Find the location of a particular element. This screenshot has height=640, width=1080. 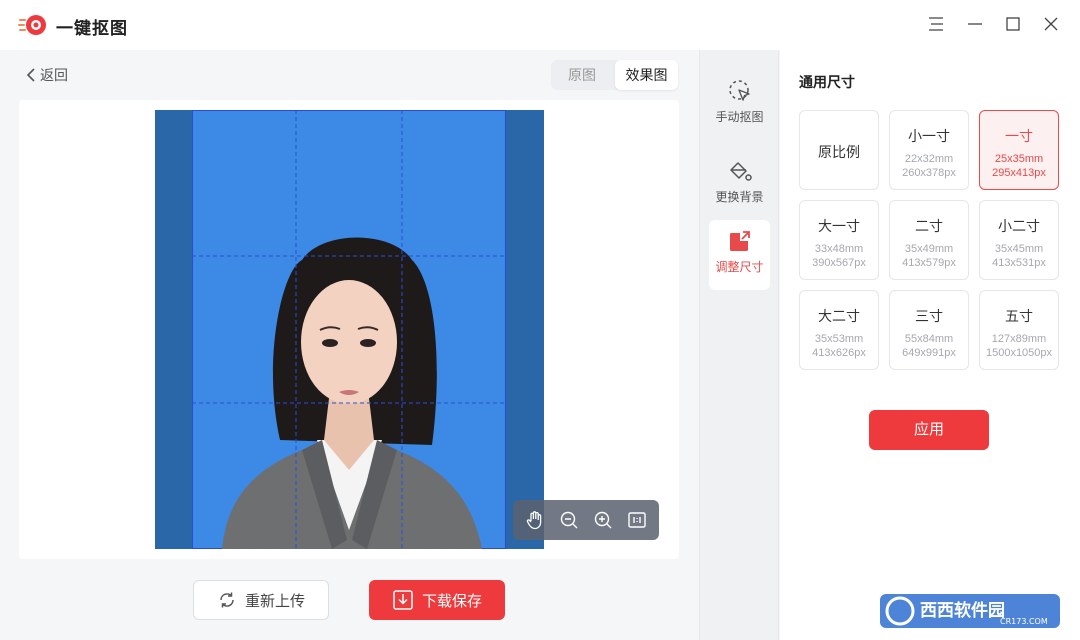

tool-change-background-label: 更换背景 is located at coordinates (739, 197).